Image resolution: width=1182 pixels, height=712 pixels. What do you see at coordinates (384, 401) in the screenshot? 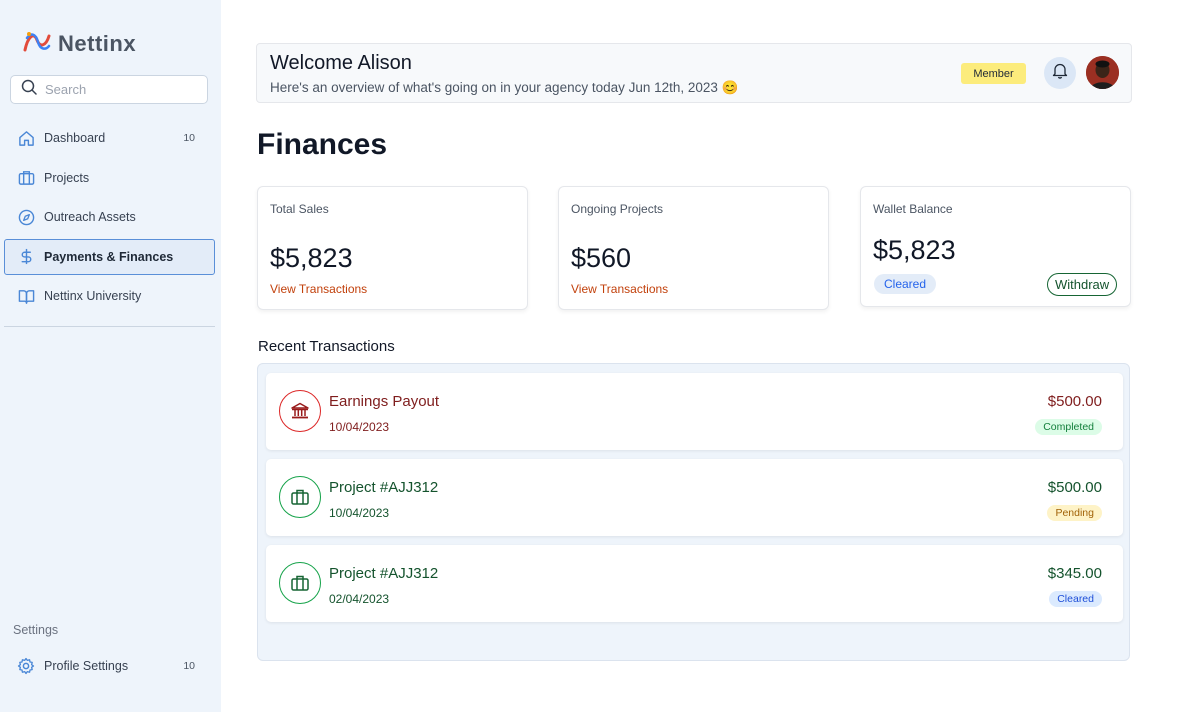
I see `transaction-title: Earnings Payout` at bounding box center [384, 401].